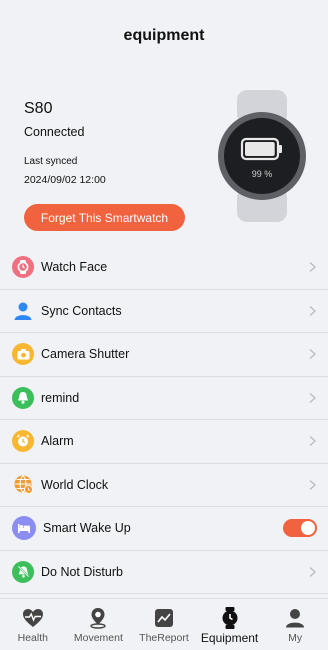 The image size is (328, 650). I want to click on bottom-tab-bar: Health Movement TheReport Equipment My, so click(164, 624).